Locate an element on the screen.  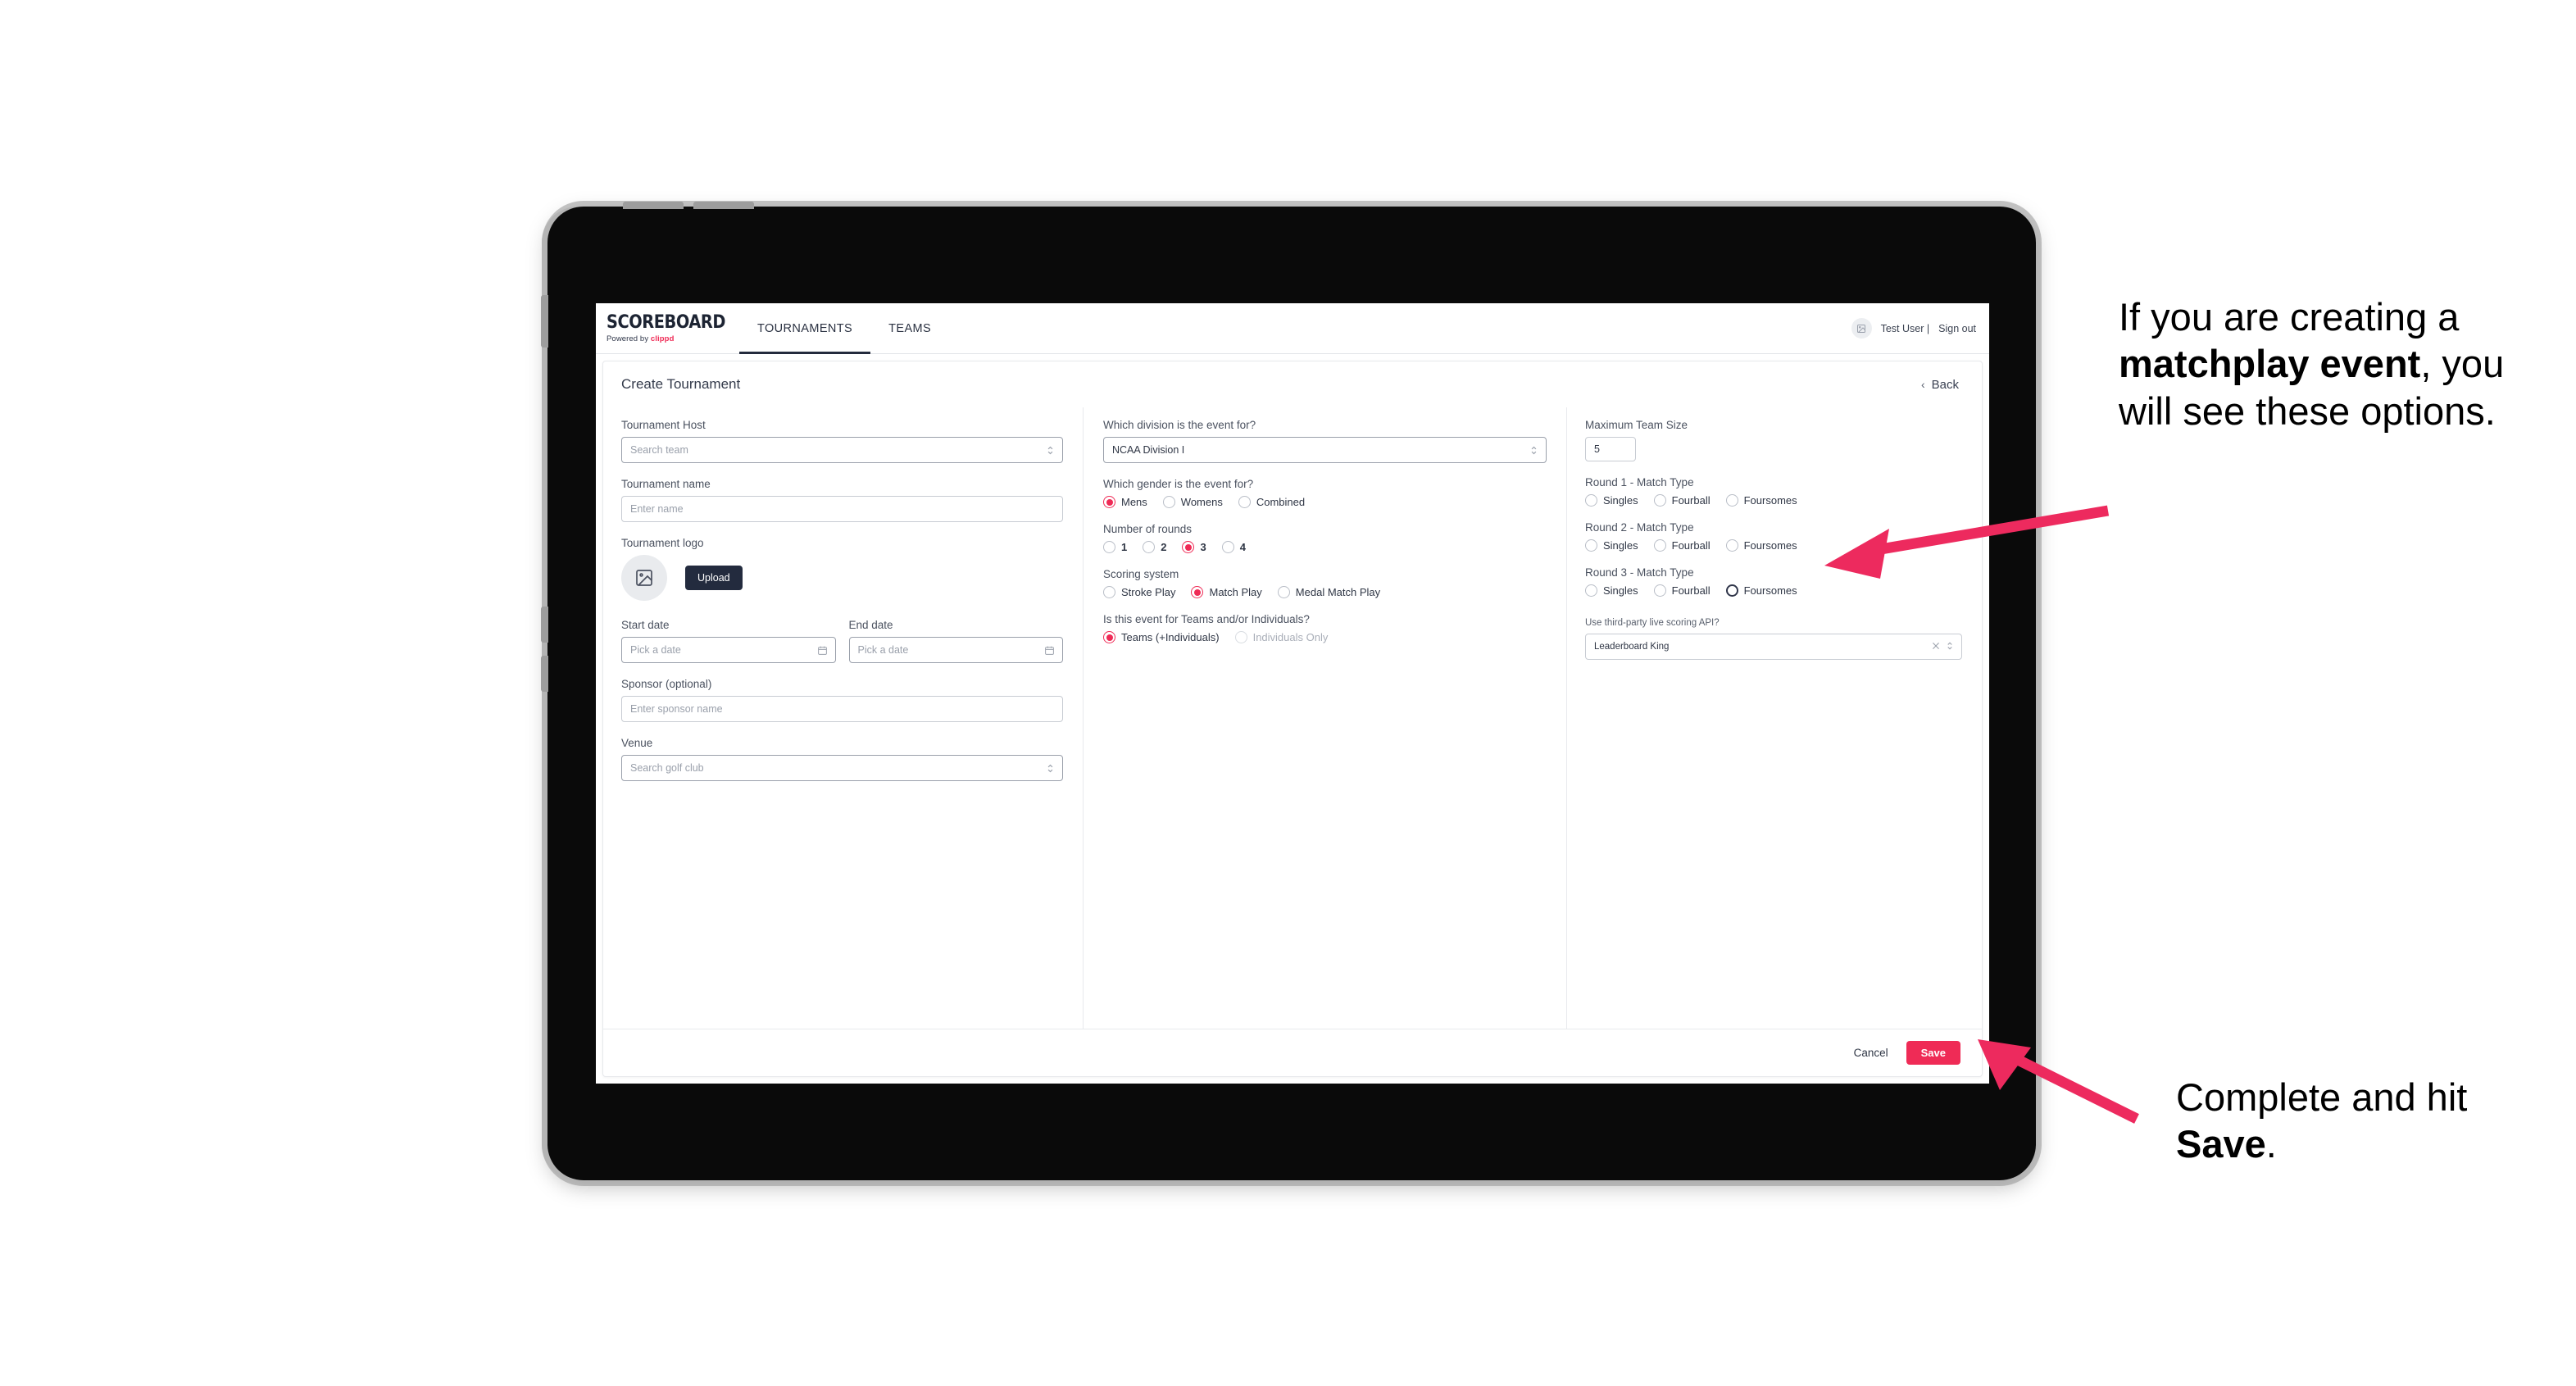
division-select: NCAA Division I is located at coordinates (1325, 450).